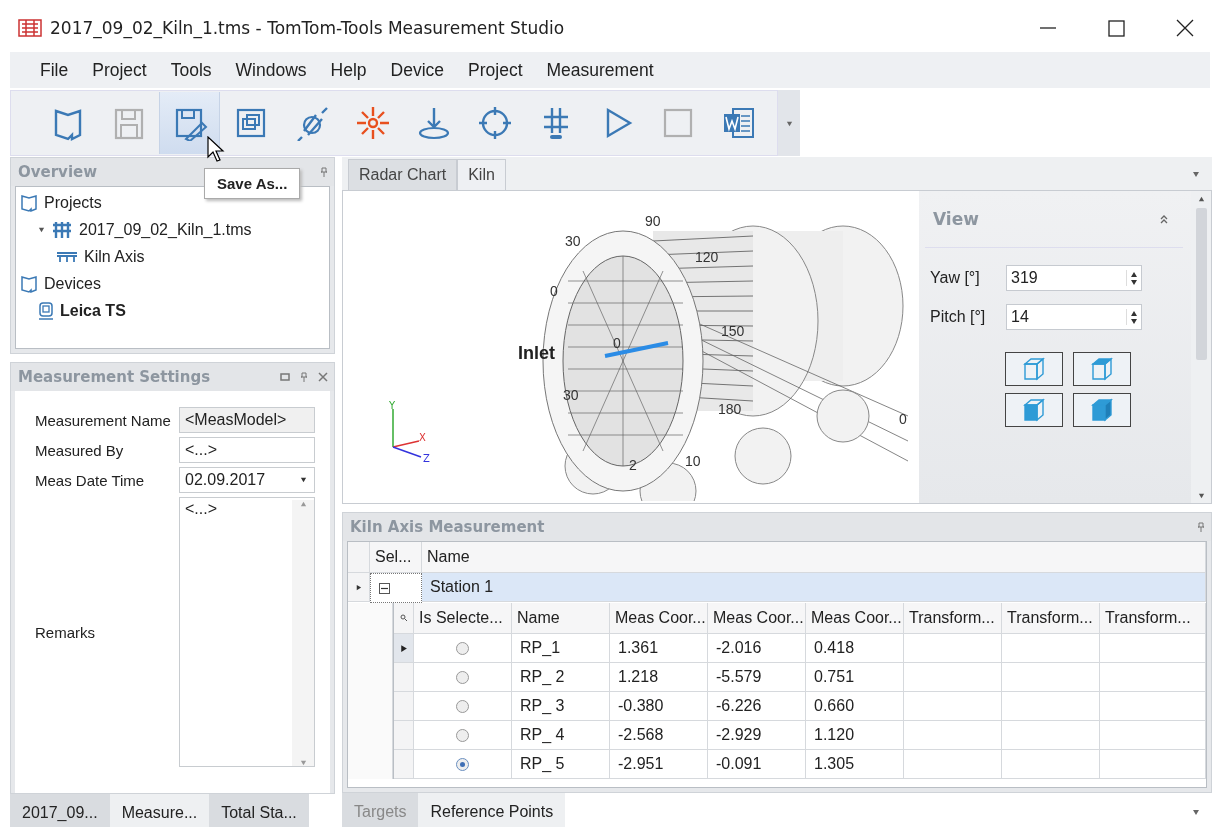 The width and height of the screenshot is (1218, 827). What do you see at coordinates (757, 677) in the screenshot?
I see `table-cell: -5.579` at bounding box center [757, 677].